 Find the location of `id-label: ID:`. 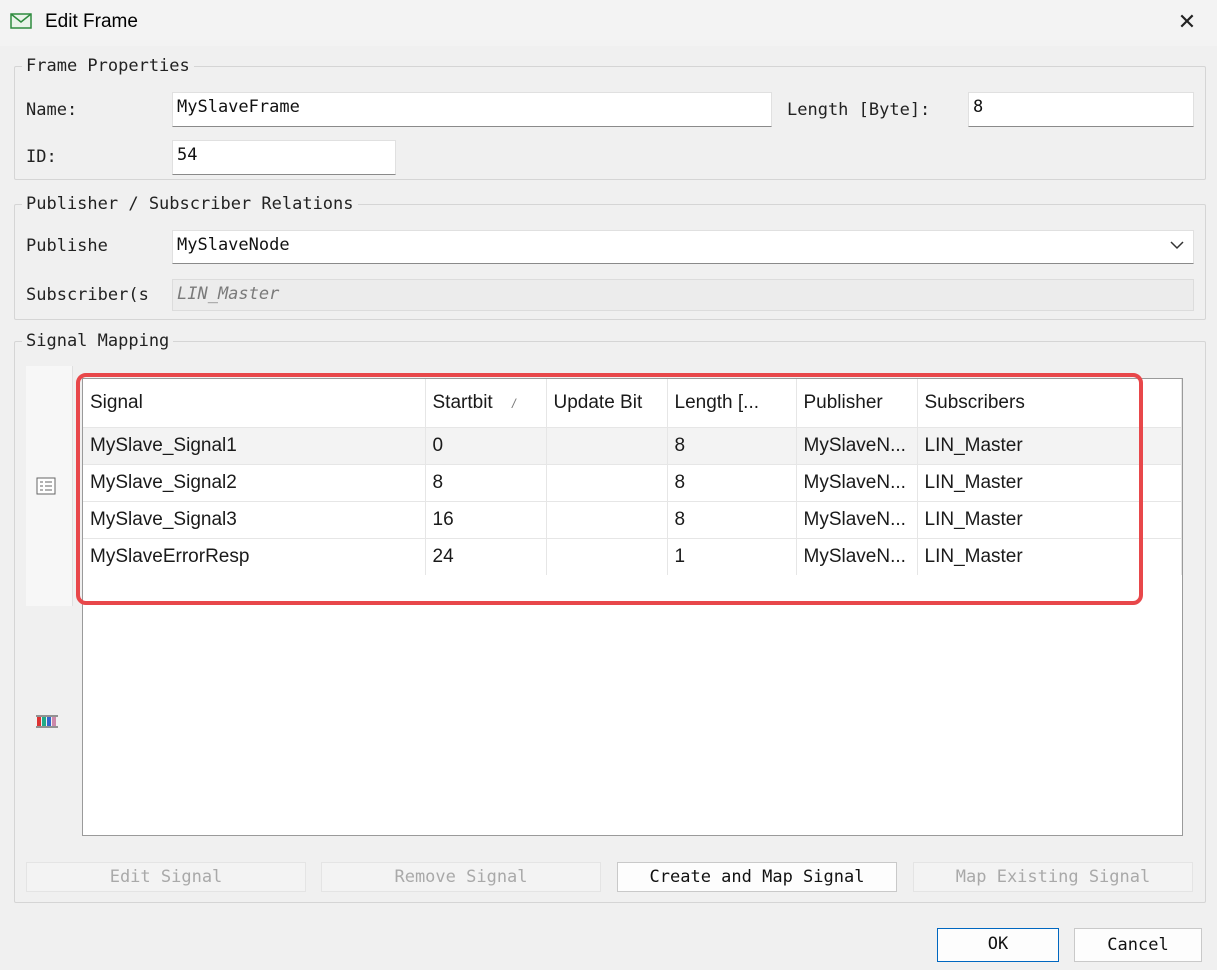

id-label: ID: is located at coordinates (41, 157).